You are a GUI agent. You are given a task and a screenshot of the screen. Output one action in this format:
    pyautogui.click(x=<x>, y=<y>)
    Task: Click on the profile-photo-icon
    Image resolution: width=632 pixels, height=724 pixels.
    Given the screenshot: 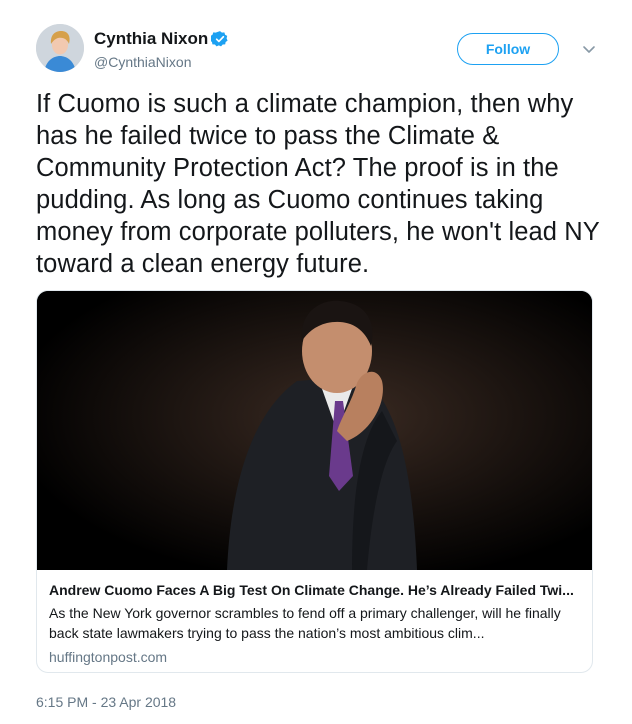 What is the action you would take?
    pyautogui.click(x=60, y=48)
    